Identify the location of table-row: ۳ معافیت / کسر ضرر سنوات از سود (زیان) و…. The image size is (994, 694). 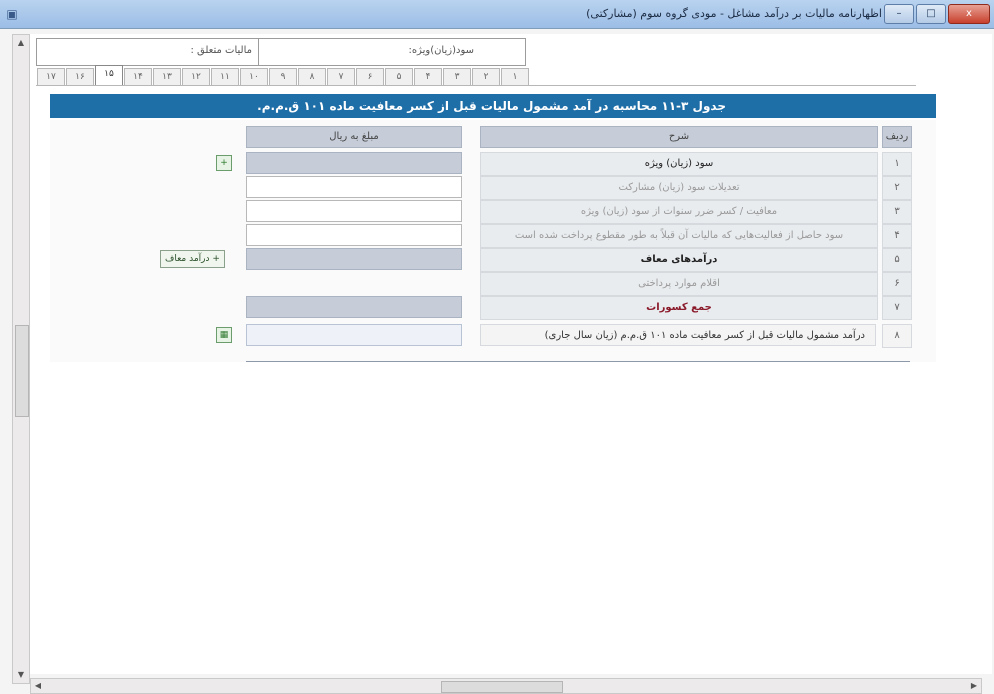
(493, 212).